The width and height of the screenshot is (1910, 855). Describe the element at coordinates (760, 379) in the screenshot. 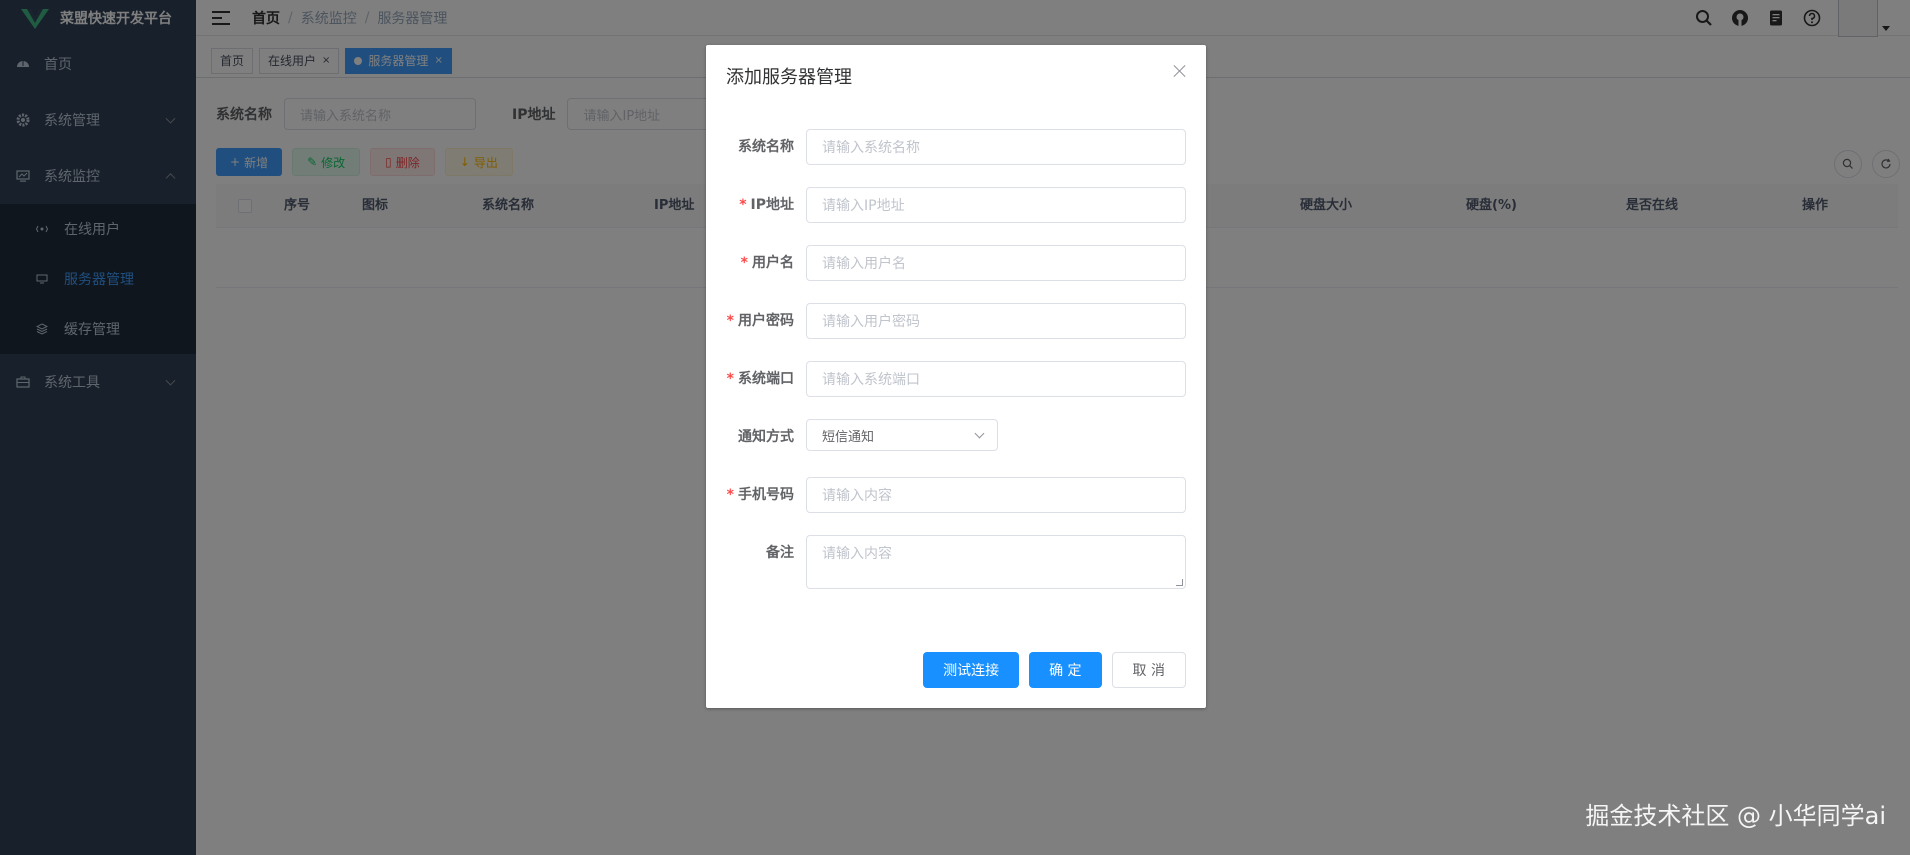

I see `port-label: * 系统端口` at that location.